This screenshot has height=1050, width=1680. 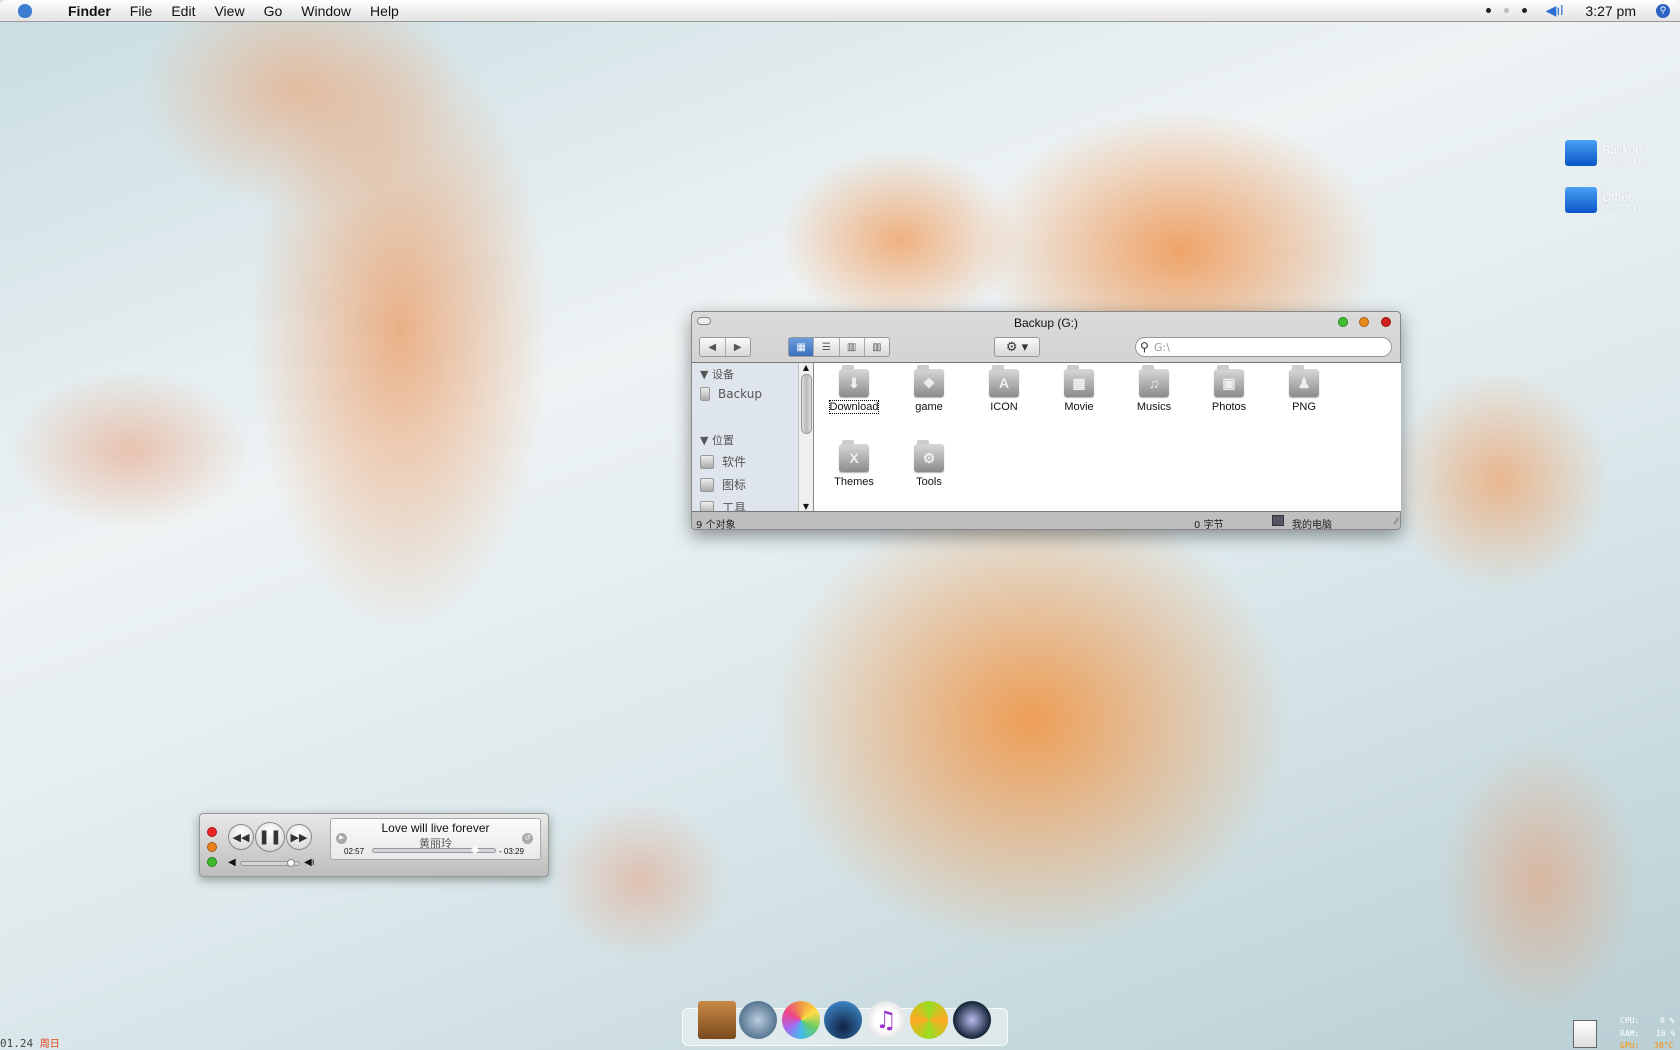 What do you see at coordinates (929, 464) in the screenshot?
I see `folder-item: ⚙ Tools` at bounding box center [929, 464].